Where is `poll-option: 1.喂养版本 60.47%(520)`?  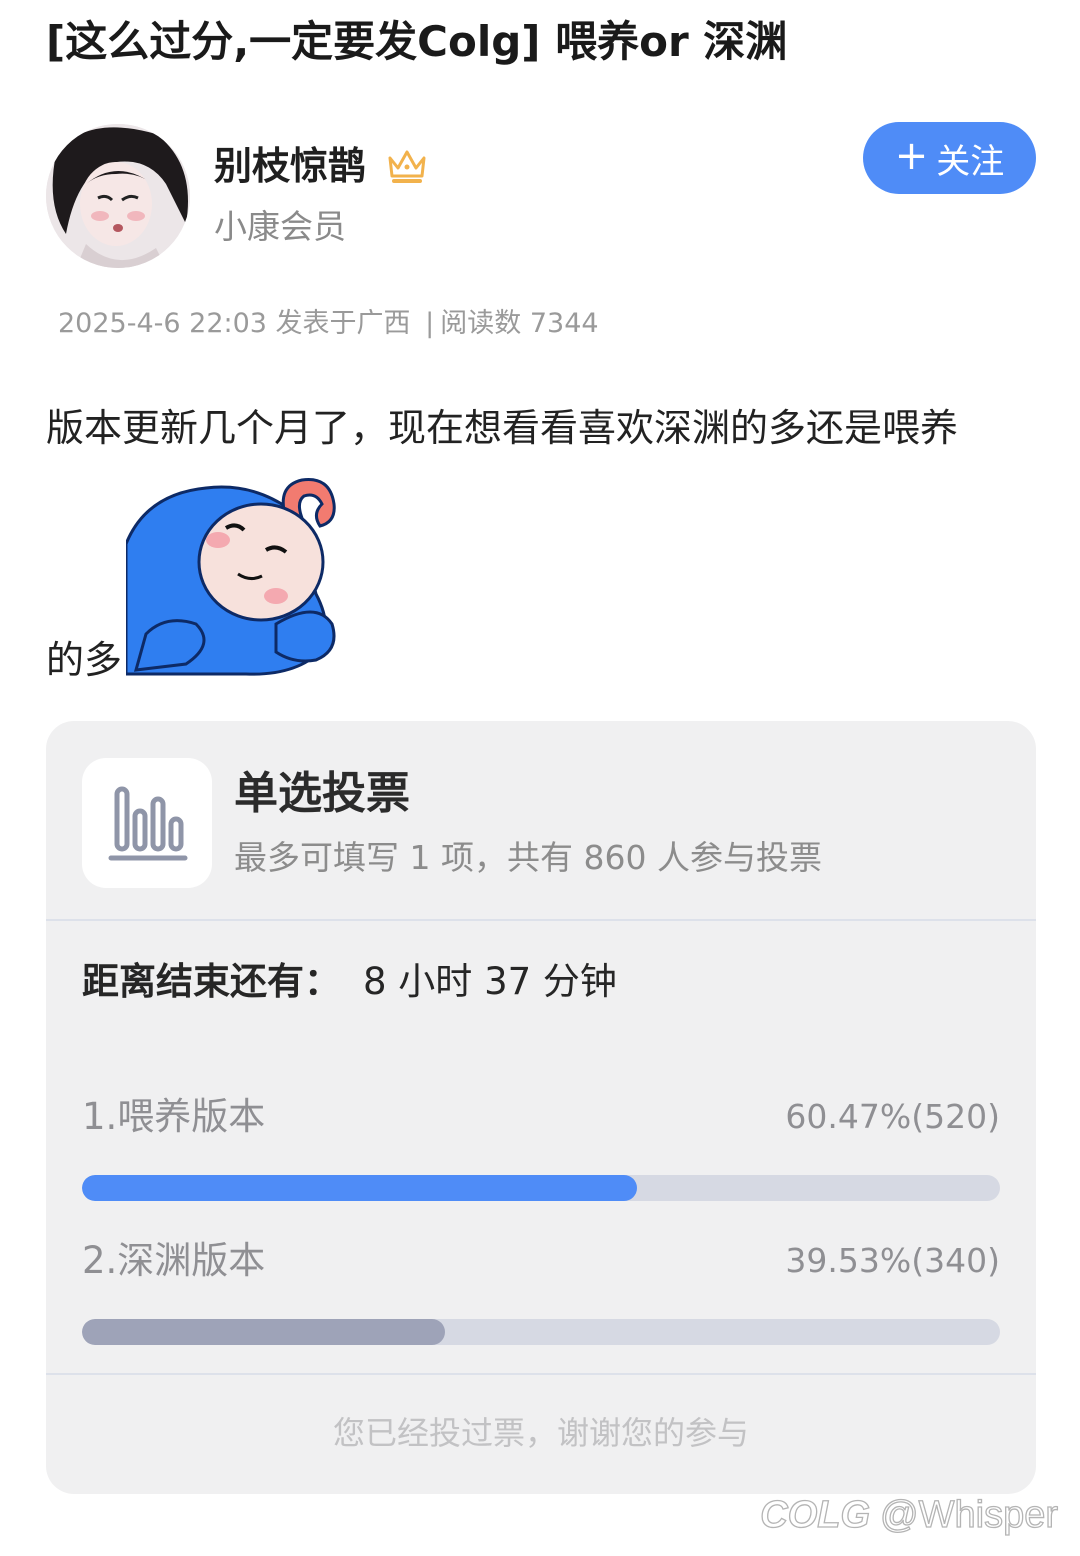
poll-option: 1.喂养版本 60.47%(520) is located at coordinates (541, 1151).